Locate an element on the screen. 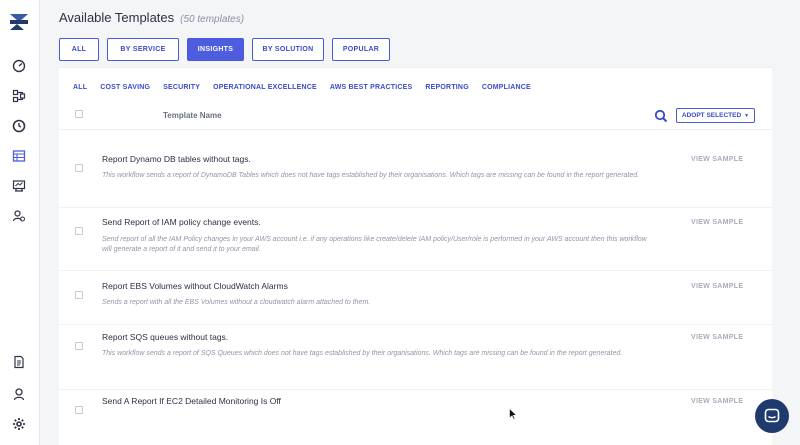 This screenshot has width=800, height=445. profile-icon is located at coordinates (19, 394).